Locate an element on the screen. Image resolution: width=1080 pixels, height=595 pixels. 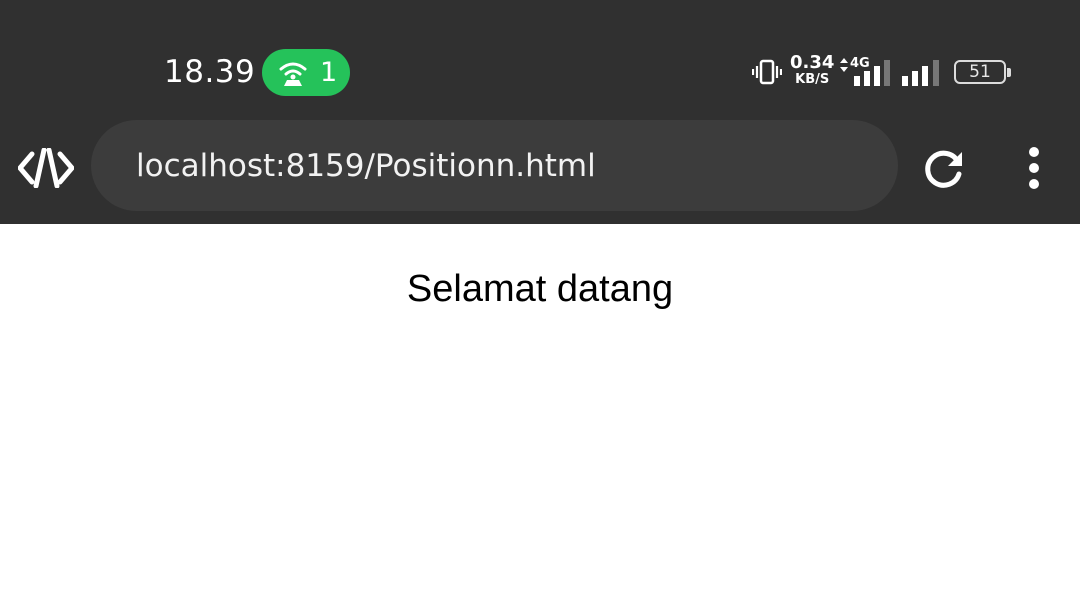
url-text: localhost:8159/Positionn.html is located at coordinates (366, 166).